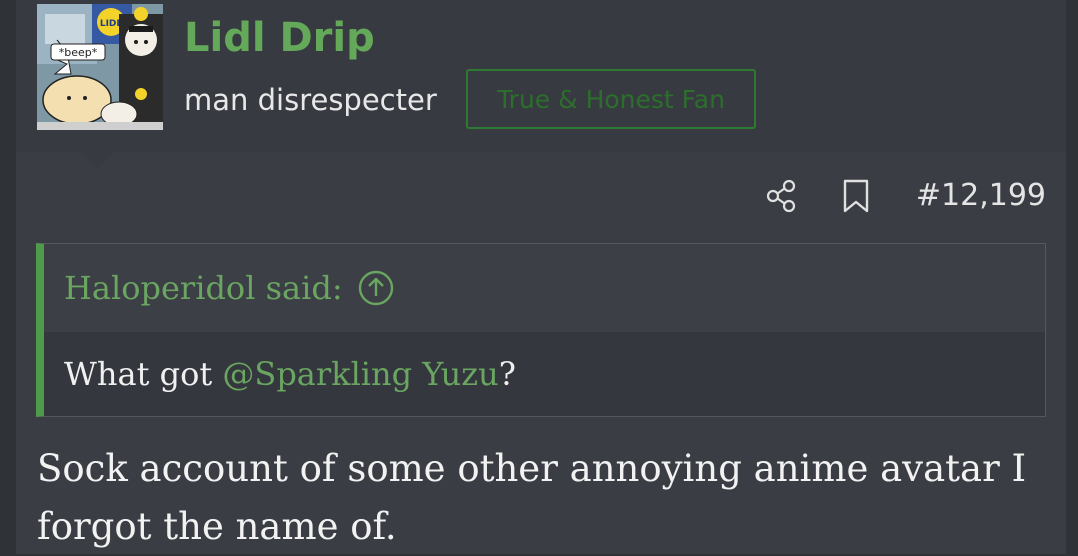  Describe the element at coordinates (376, 288) in the screenshot. I see `arrow-up-circle-icon` at that location.